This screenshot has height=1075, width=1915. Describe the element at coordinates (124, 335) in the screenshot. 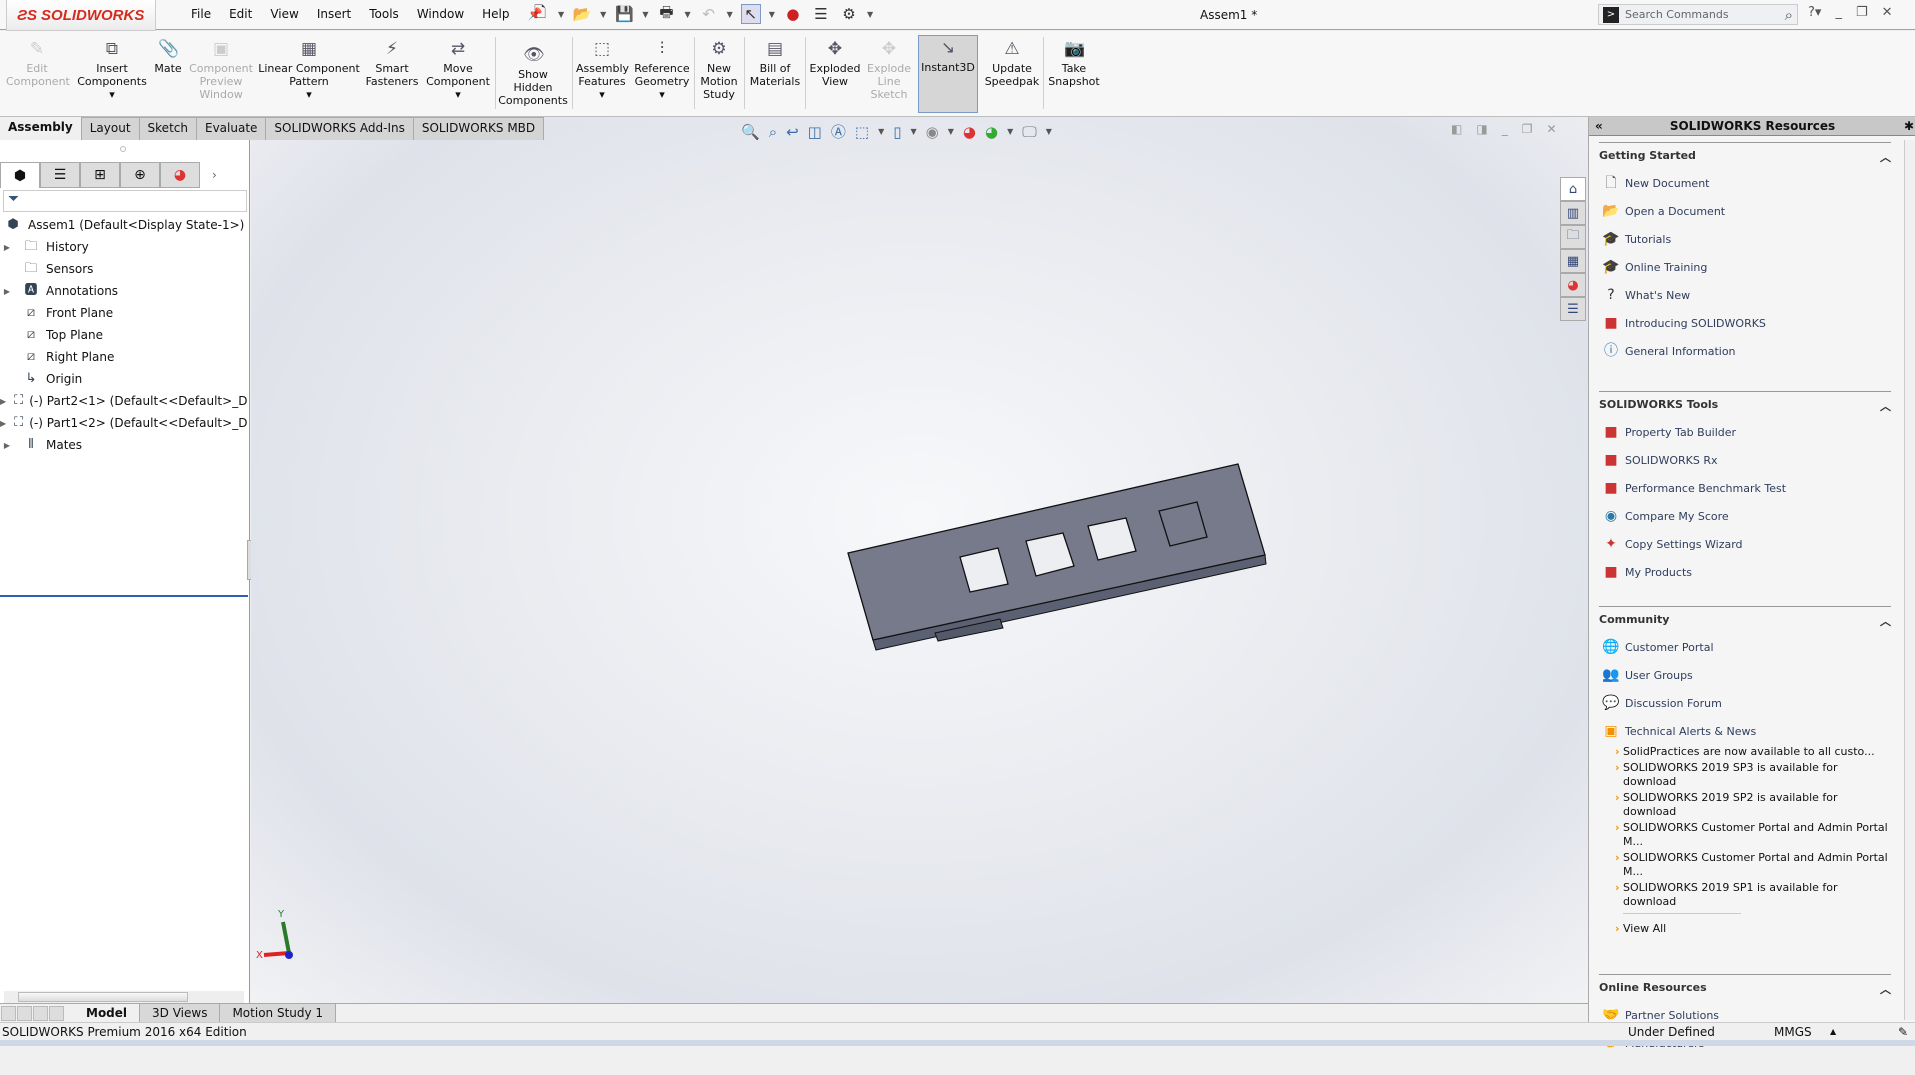

I see `tree-item-top-plane: ⧄ Top Plane` at that location.